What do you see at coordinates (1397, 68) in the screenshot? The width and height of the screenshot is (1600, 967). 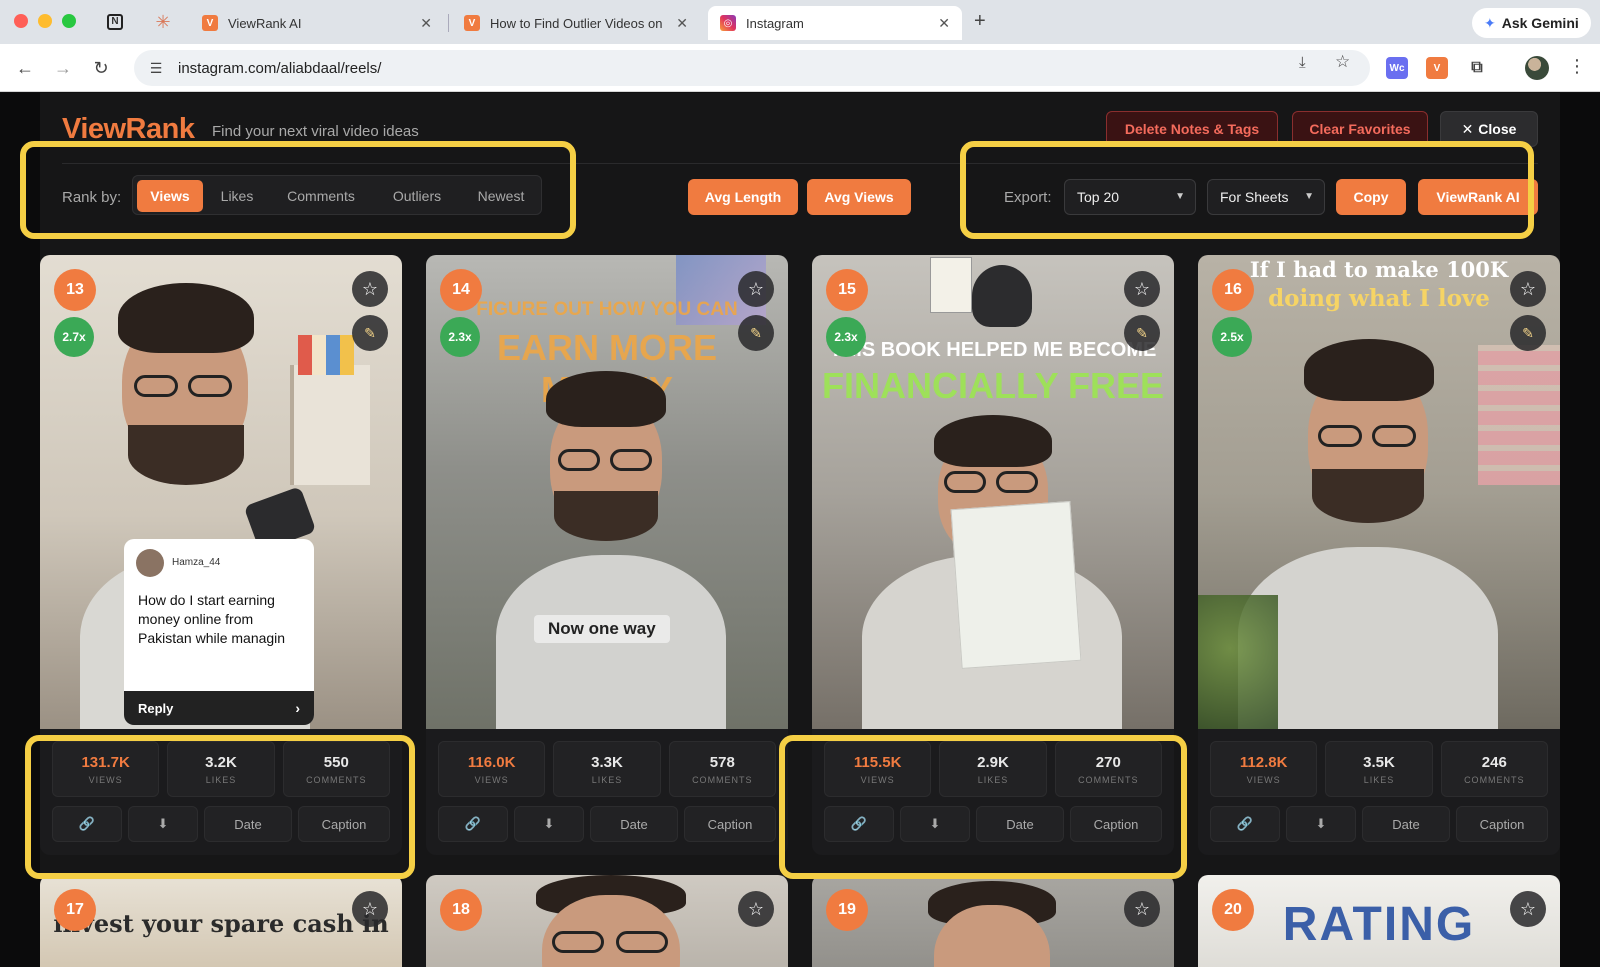 I see `extension-wc-icon: Wc` at bounding box center [1397, 68].